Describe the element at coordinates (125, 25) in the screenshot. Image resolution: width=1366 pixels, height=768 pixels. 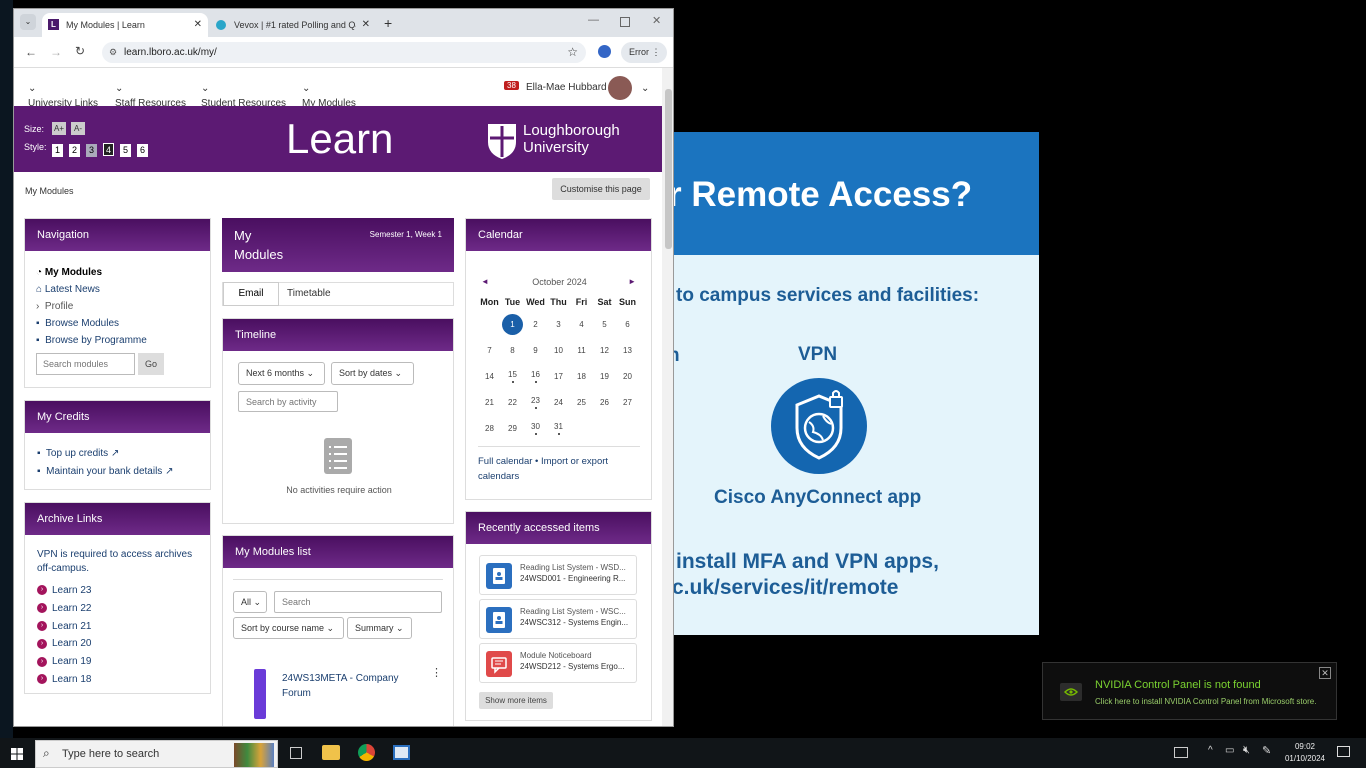
I see `tab-my-modules: L My Modules | Learn ✕` at that location.